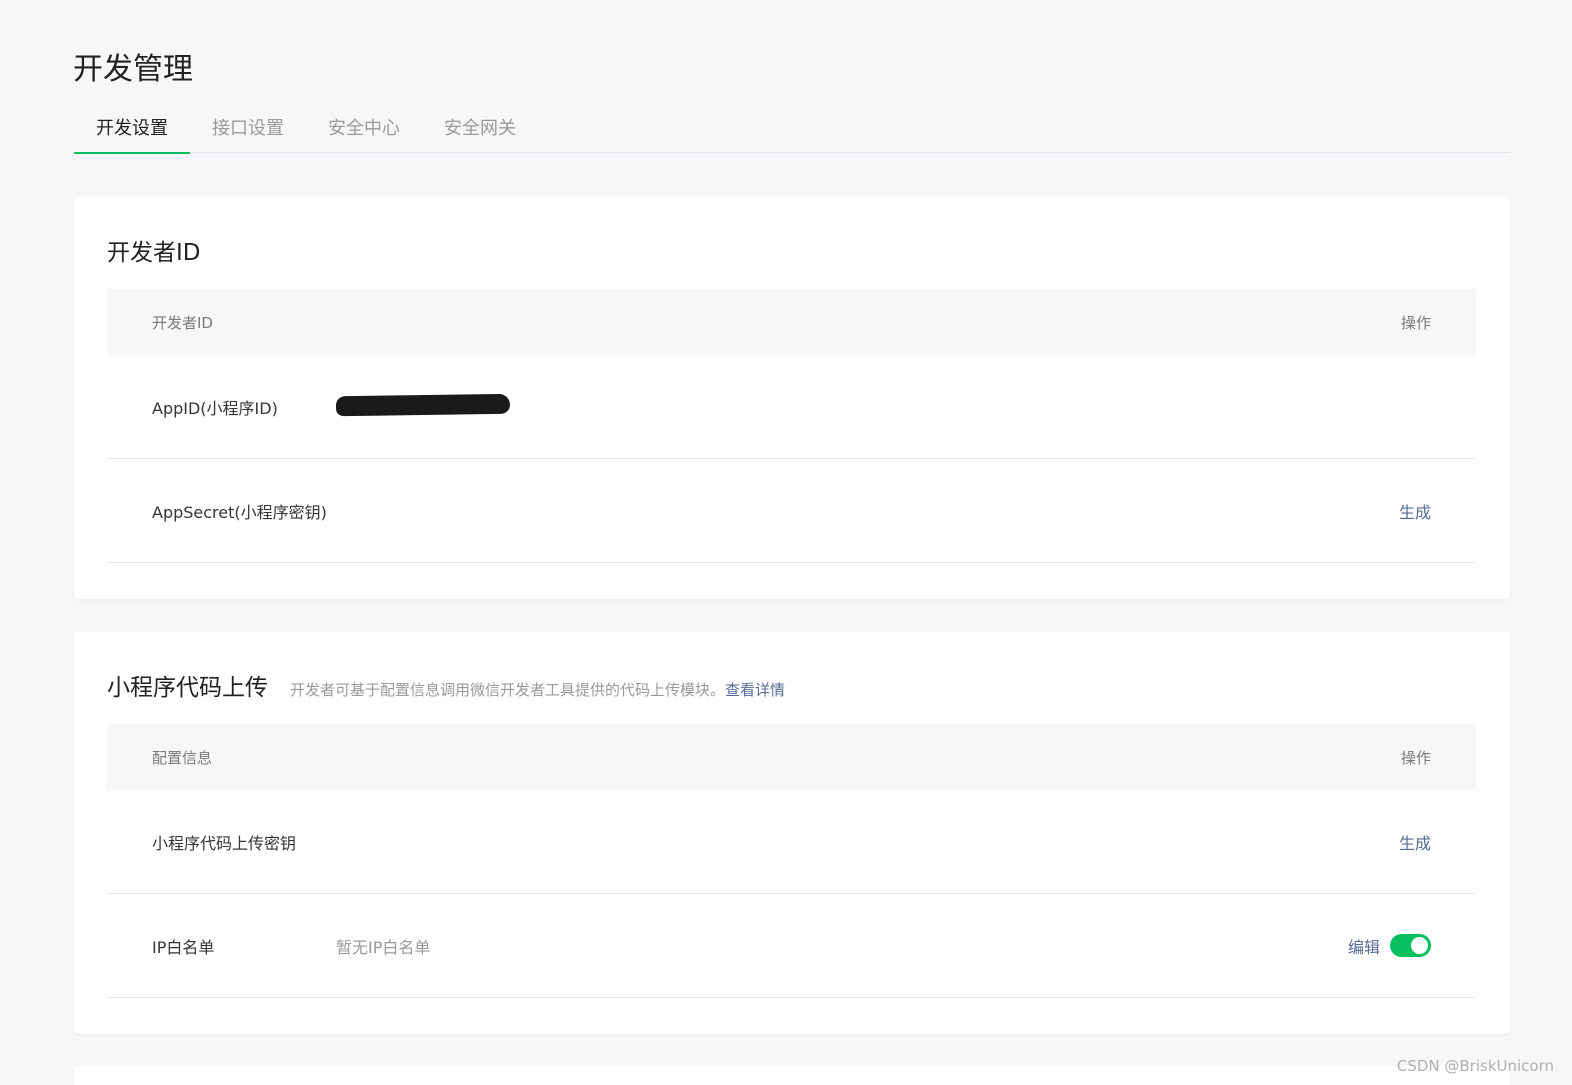  I want to click on ip-whitelist-ops: 编辑, so click(1389, 946).